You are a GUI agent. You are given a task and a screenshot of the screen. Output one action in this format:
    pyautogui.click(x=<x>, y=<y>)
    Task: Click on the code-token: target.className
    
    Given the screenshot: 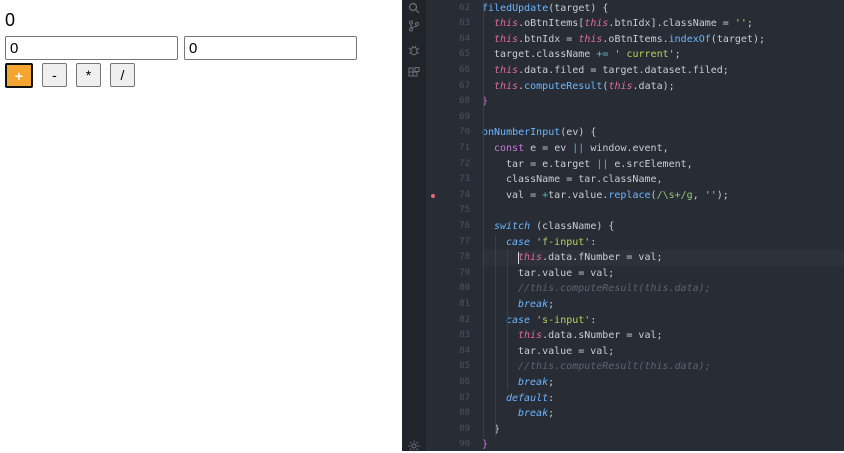 What is the action you would take?
    pyautogui.click(x=545, y=55)
    